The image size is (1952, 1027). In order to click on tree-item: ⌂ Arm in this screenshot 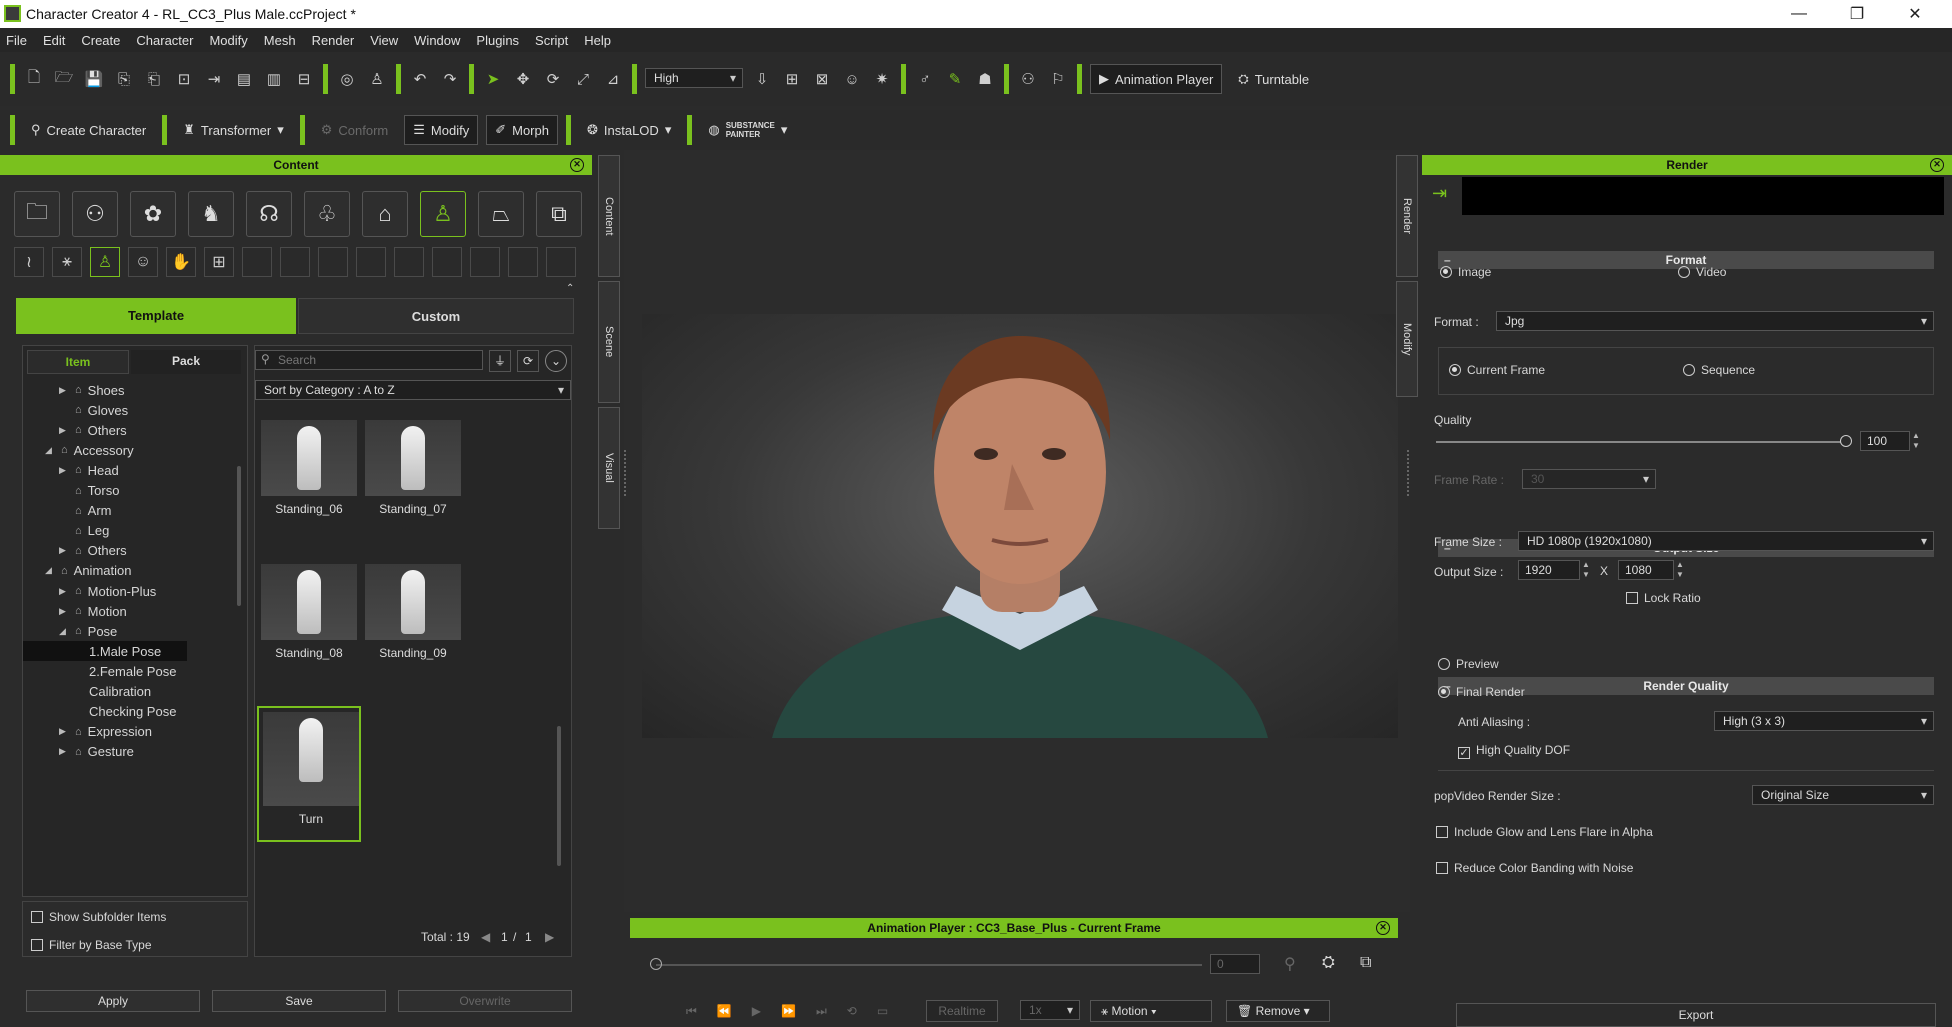, I will do `click(105, 511)`.